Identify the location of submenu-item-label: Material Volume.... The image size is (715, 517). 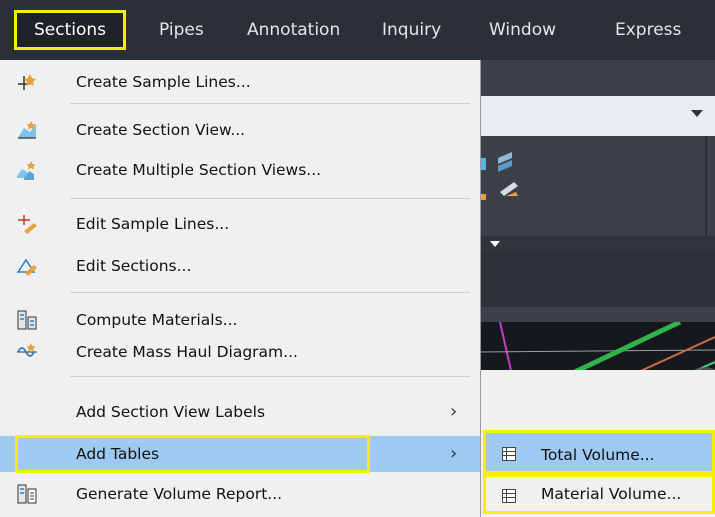
(611, 494).